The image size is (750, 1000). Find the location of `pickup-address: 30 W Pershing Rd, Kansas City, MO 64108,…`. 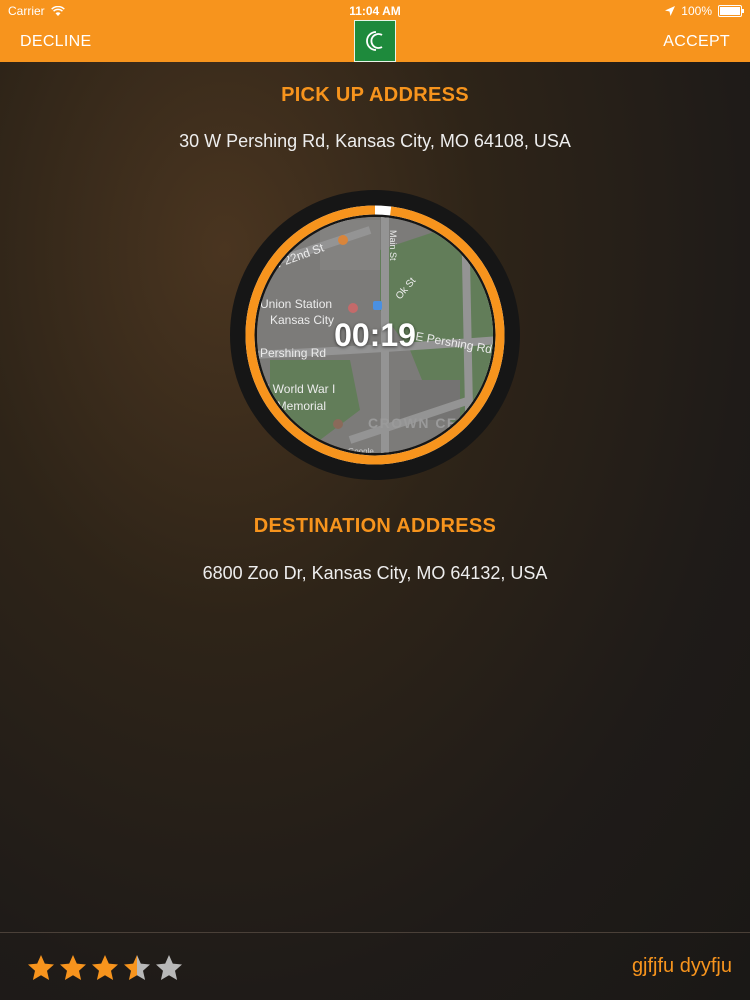

pickup-address: 30 W Pershing Rd, Kansas City, MO 64108,… is located at coordinates (375, 141).